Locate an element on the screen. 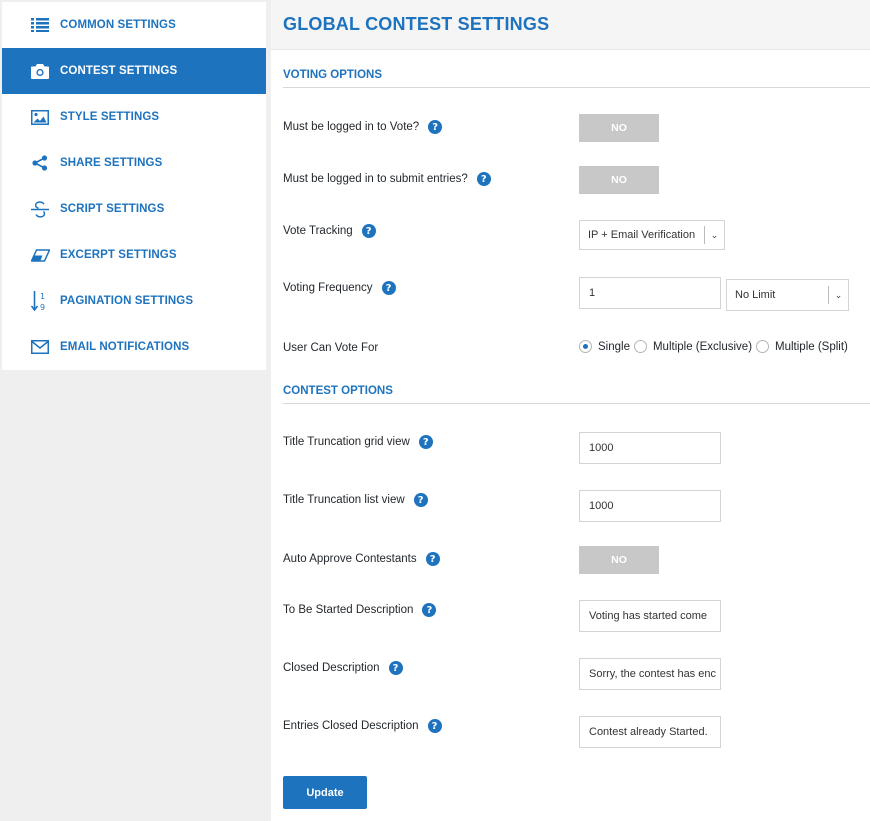 The height and width of the screenshot is (821, 870). voting-frequency-input: 1 is located at coordinates (650, 293).